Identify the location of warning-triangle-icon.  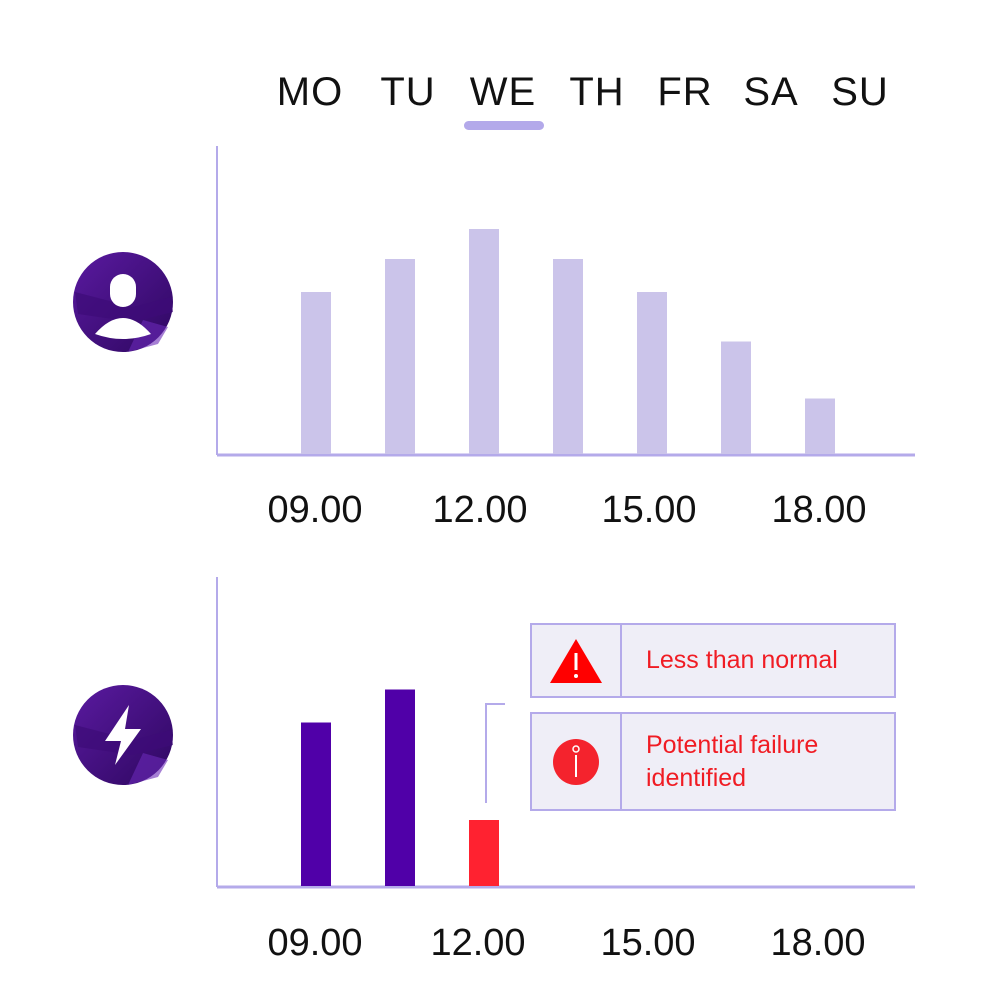
(577, 660).